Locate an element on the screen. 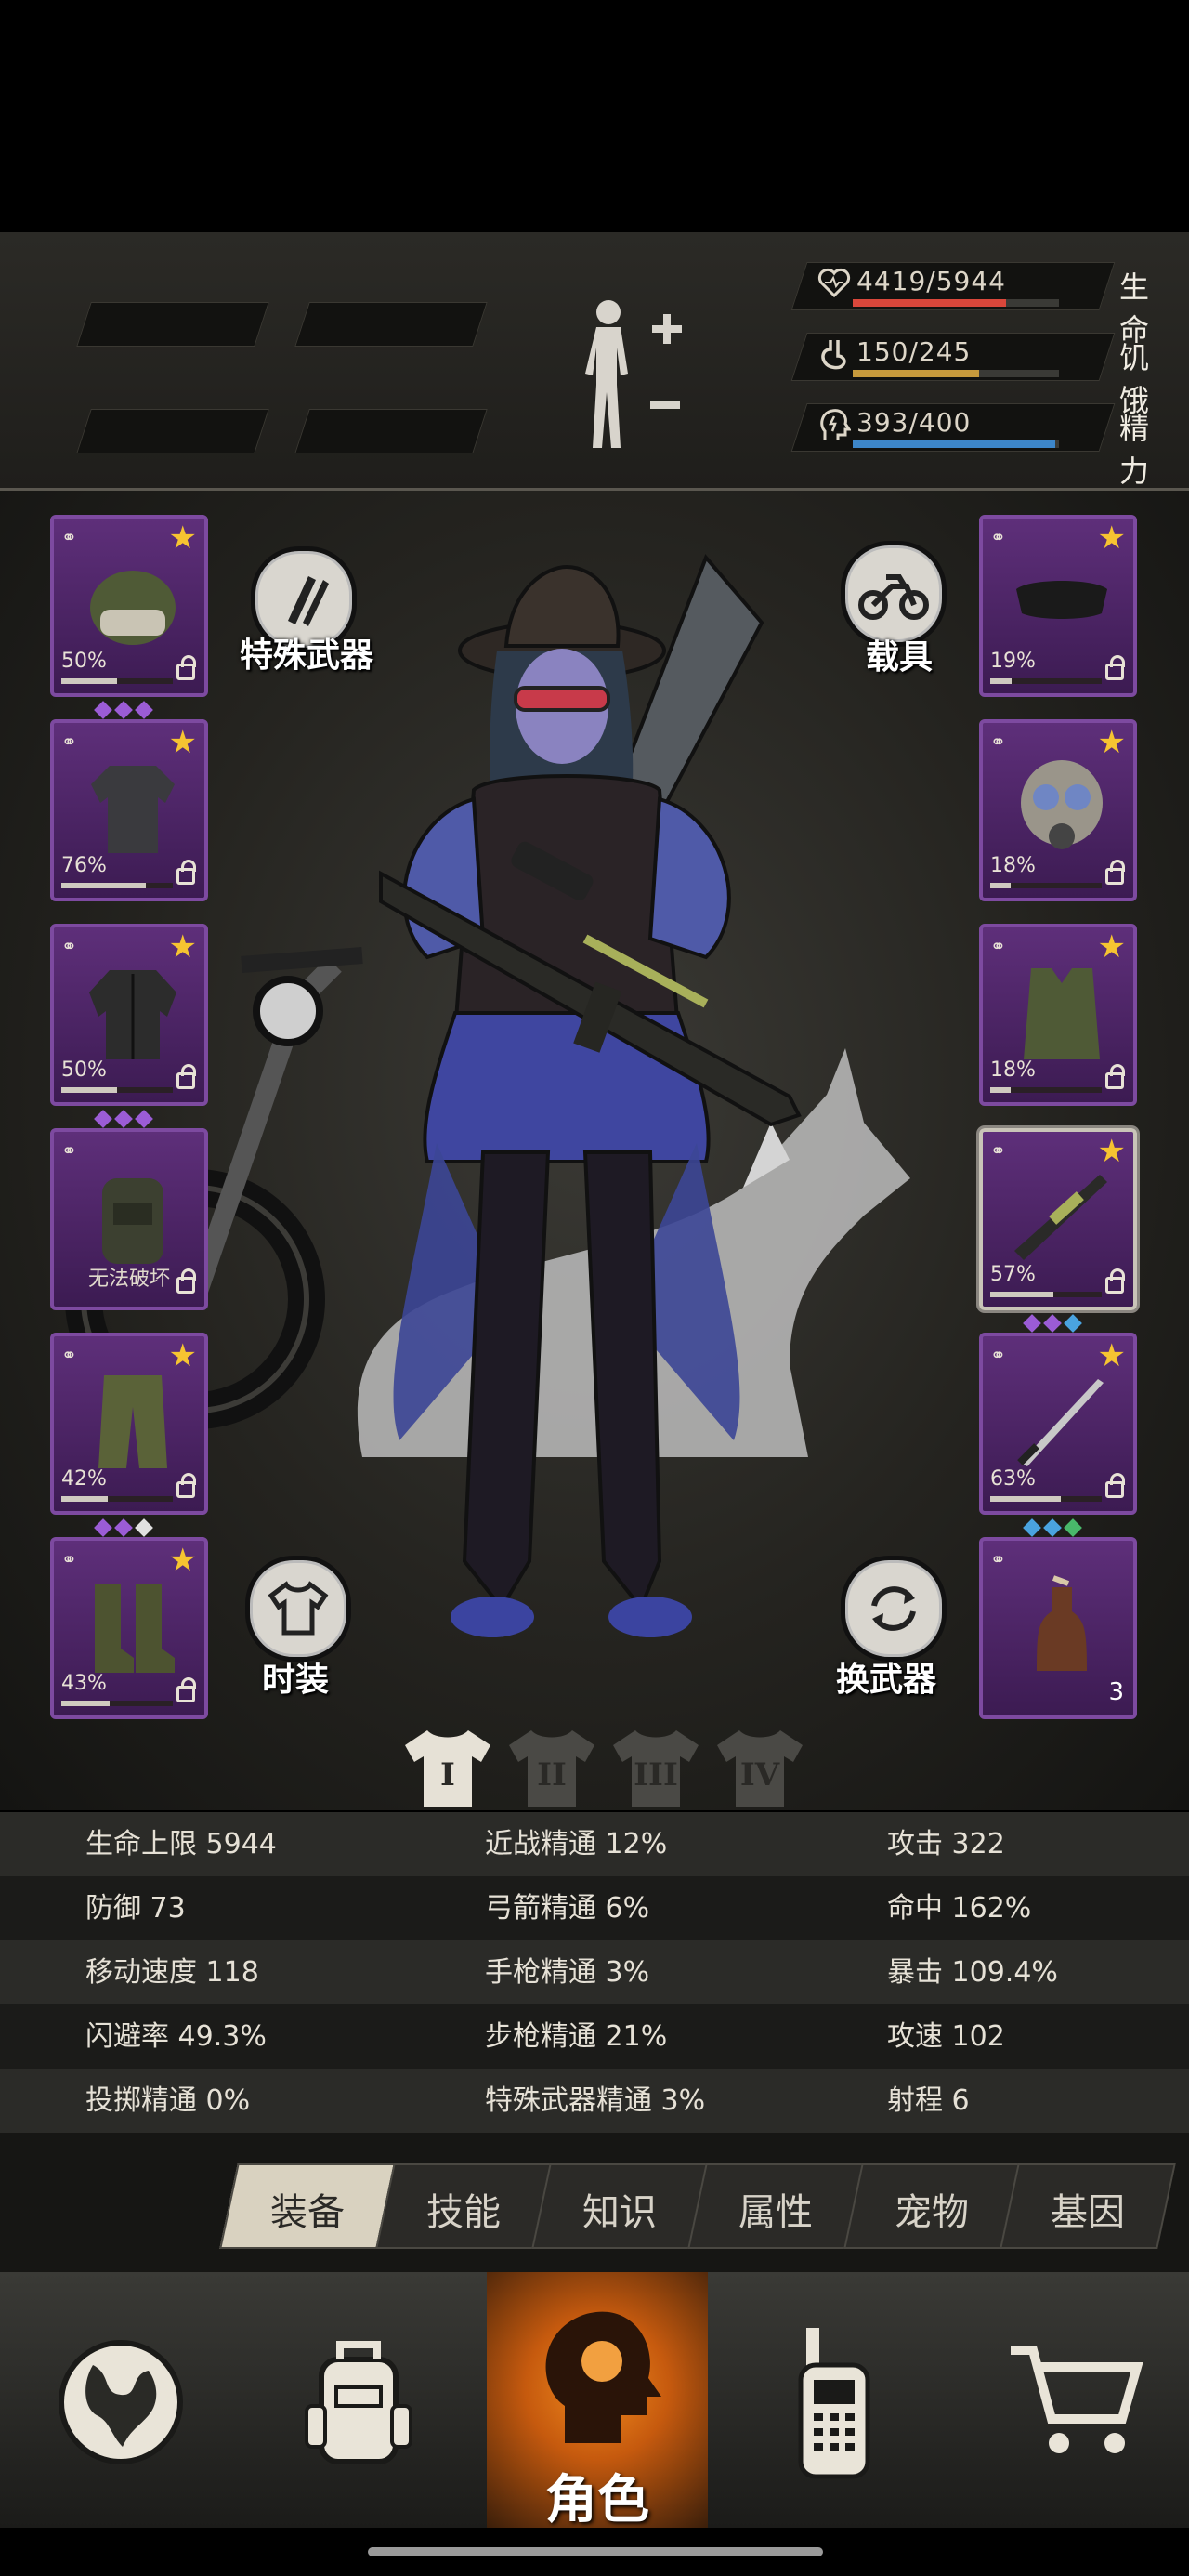 This screenshot has height=2576, width=1189. health-value: 4419/5944 is located at coordinates (931, 281).